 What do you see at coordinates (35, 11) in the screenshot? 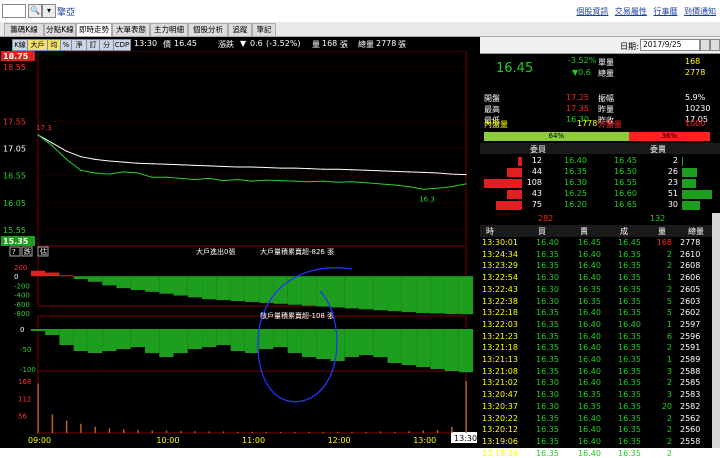
I see `search-icon: 🔍` at bounding box center [35, 11].